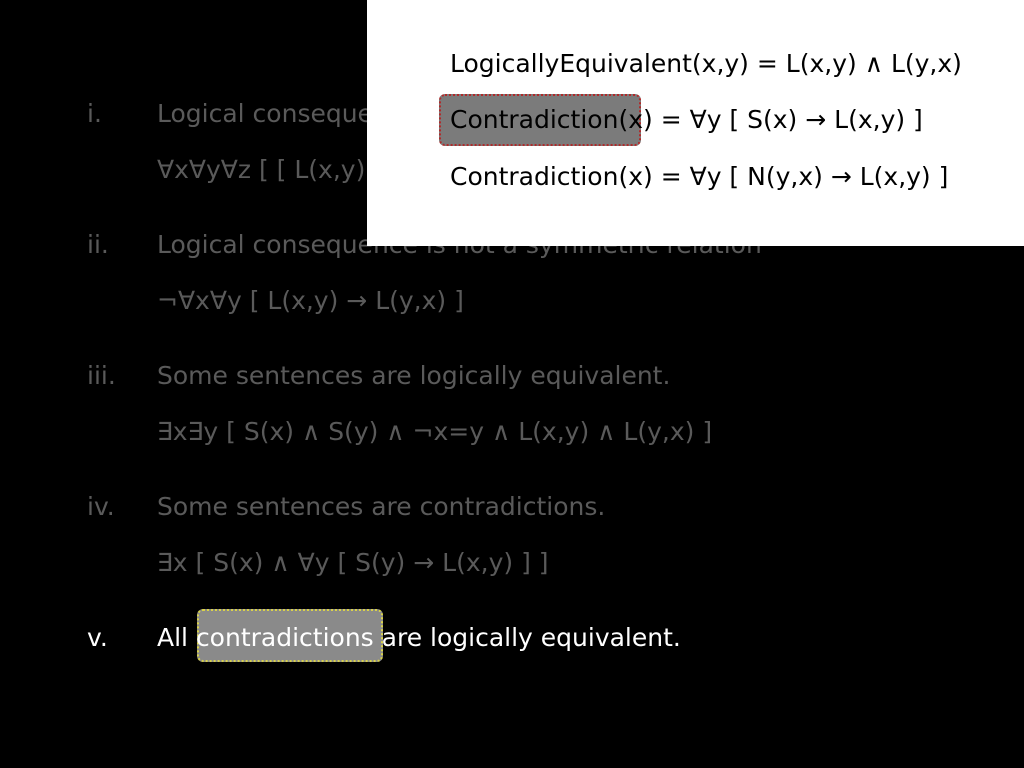 The width and height of the screenshot is (1024, 768). What do you see at coordinates (97, 637) in the screenshot?
I see `item-number-v: v.` at bounding box center [97, 637].